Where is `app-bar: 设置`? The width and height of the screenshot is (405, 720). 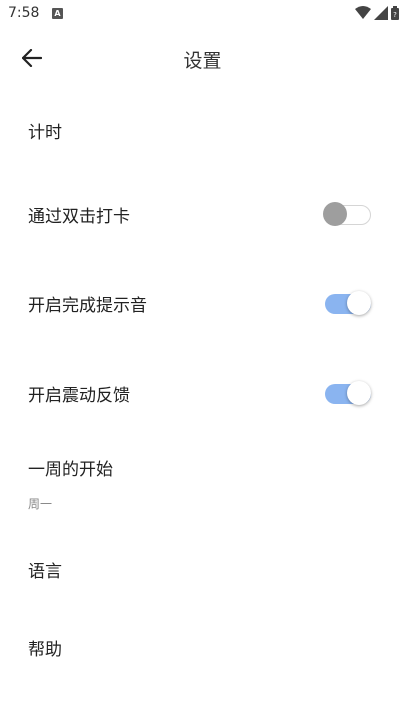 app-bar: 设置 is located at coordinates (202, 58).